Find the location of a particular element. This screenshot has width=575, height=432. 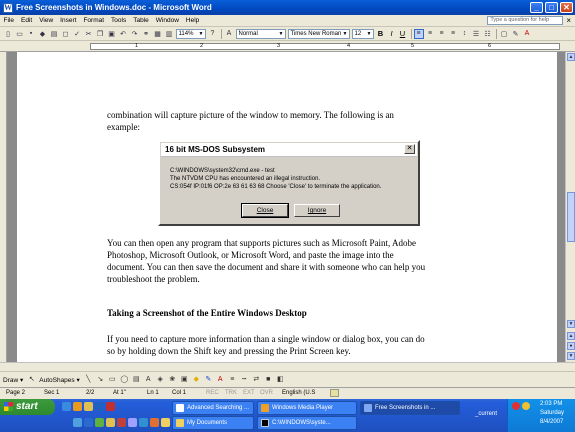

spelling-icon: ✓ is located at coordinates (77, 34).